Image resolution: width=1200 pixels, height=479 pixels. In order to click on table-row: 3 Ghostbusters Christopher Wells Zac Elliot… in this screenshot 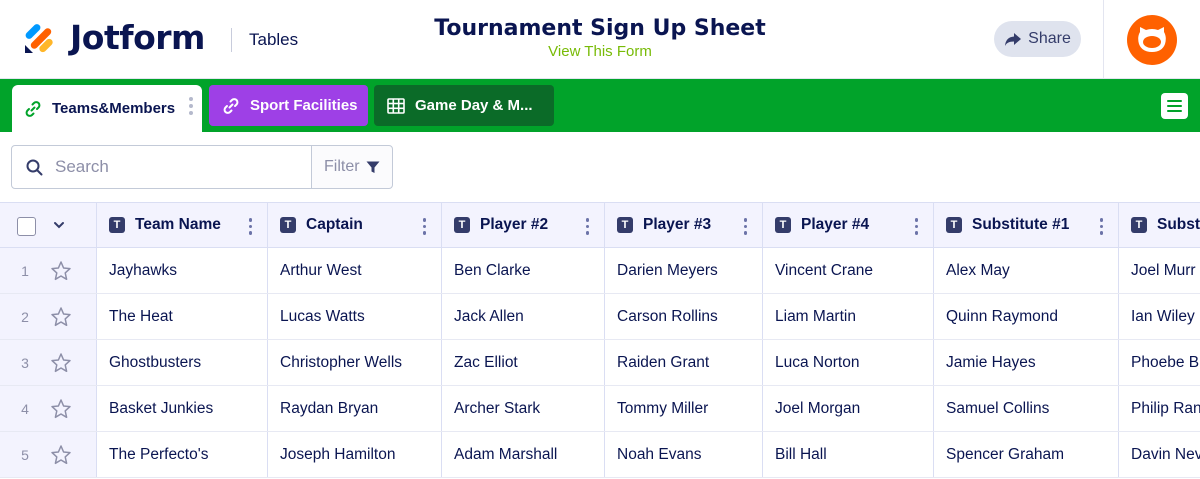, I will do `click(600, 363)`.